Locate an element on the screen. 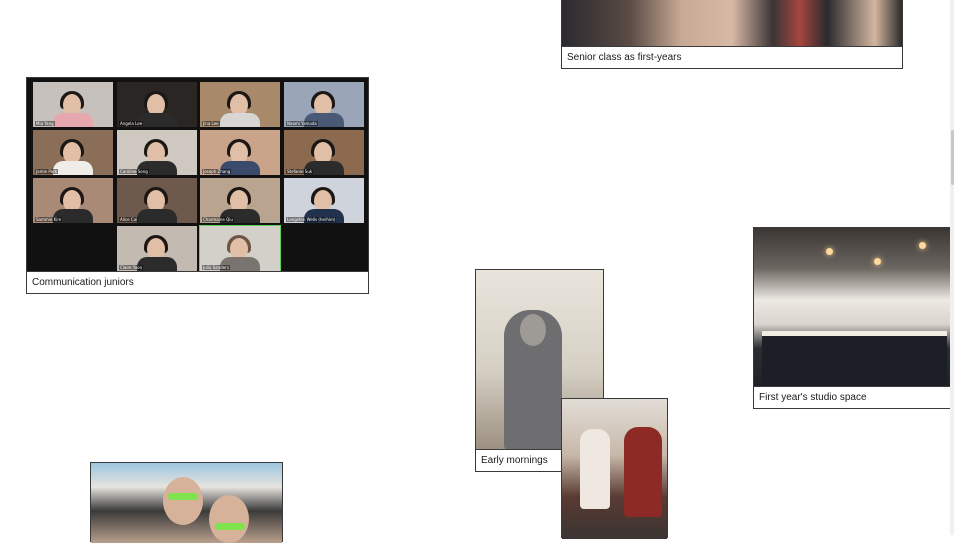 This screenshot has width=954, height=543. flat-file-desk is located at coordinates (854, 361).